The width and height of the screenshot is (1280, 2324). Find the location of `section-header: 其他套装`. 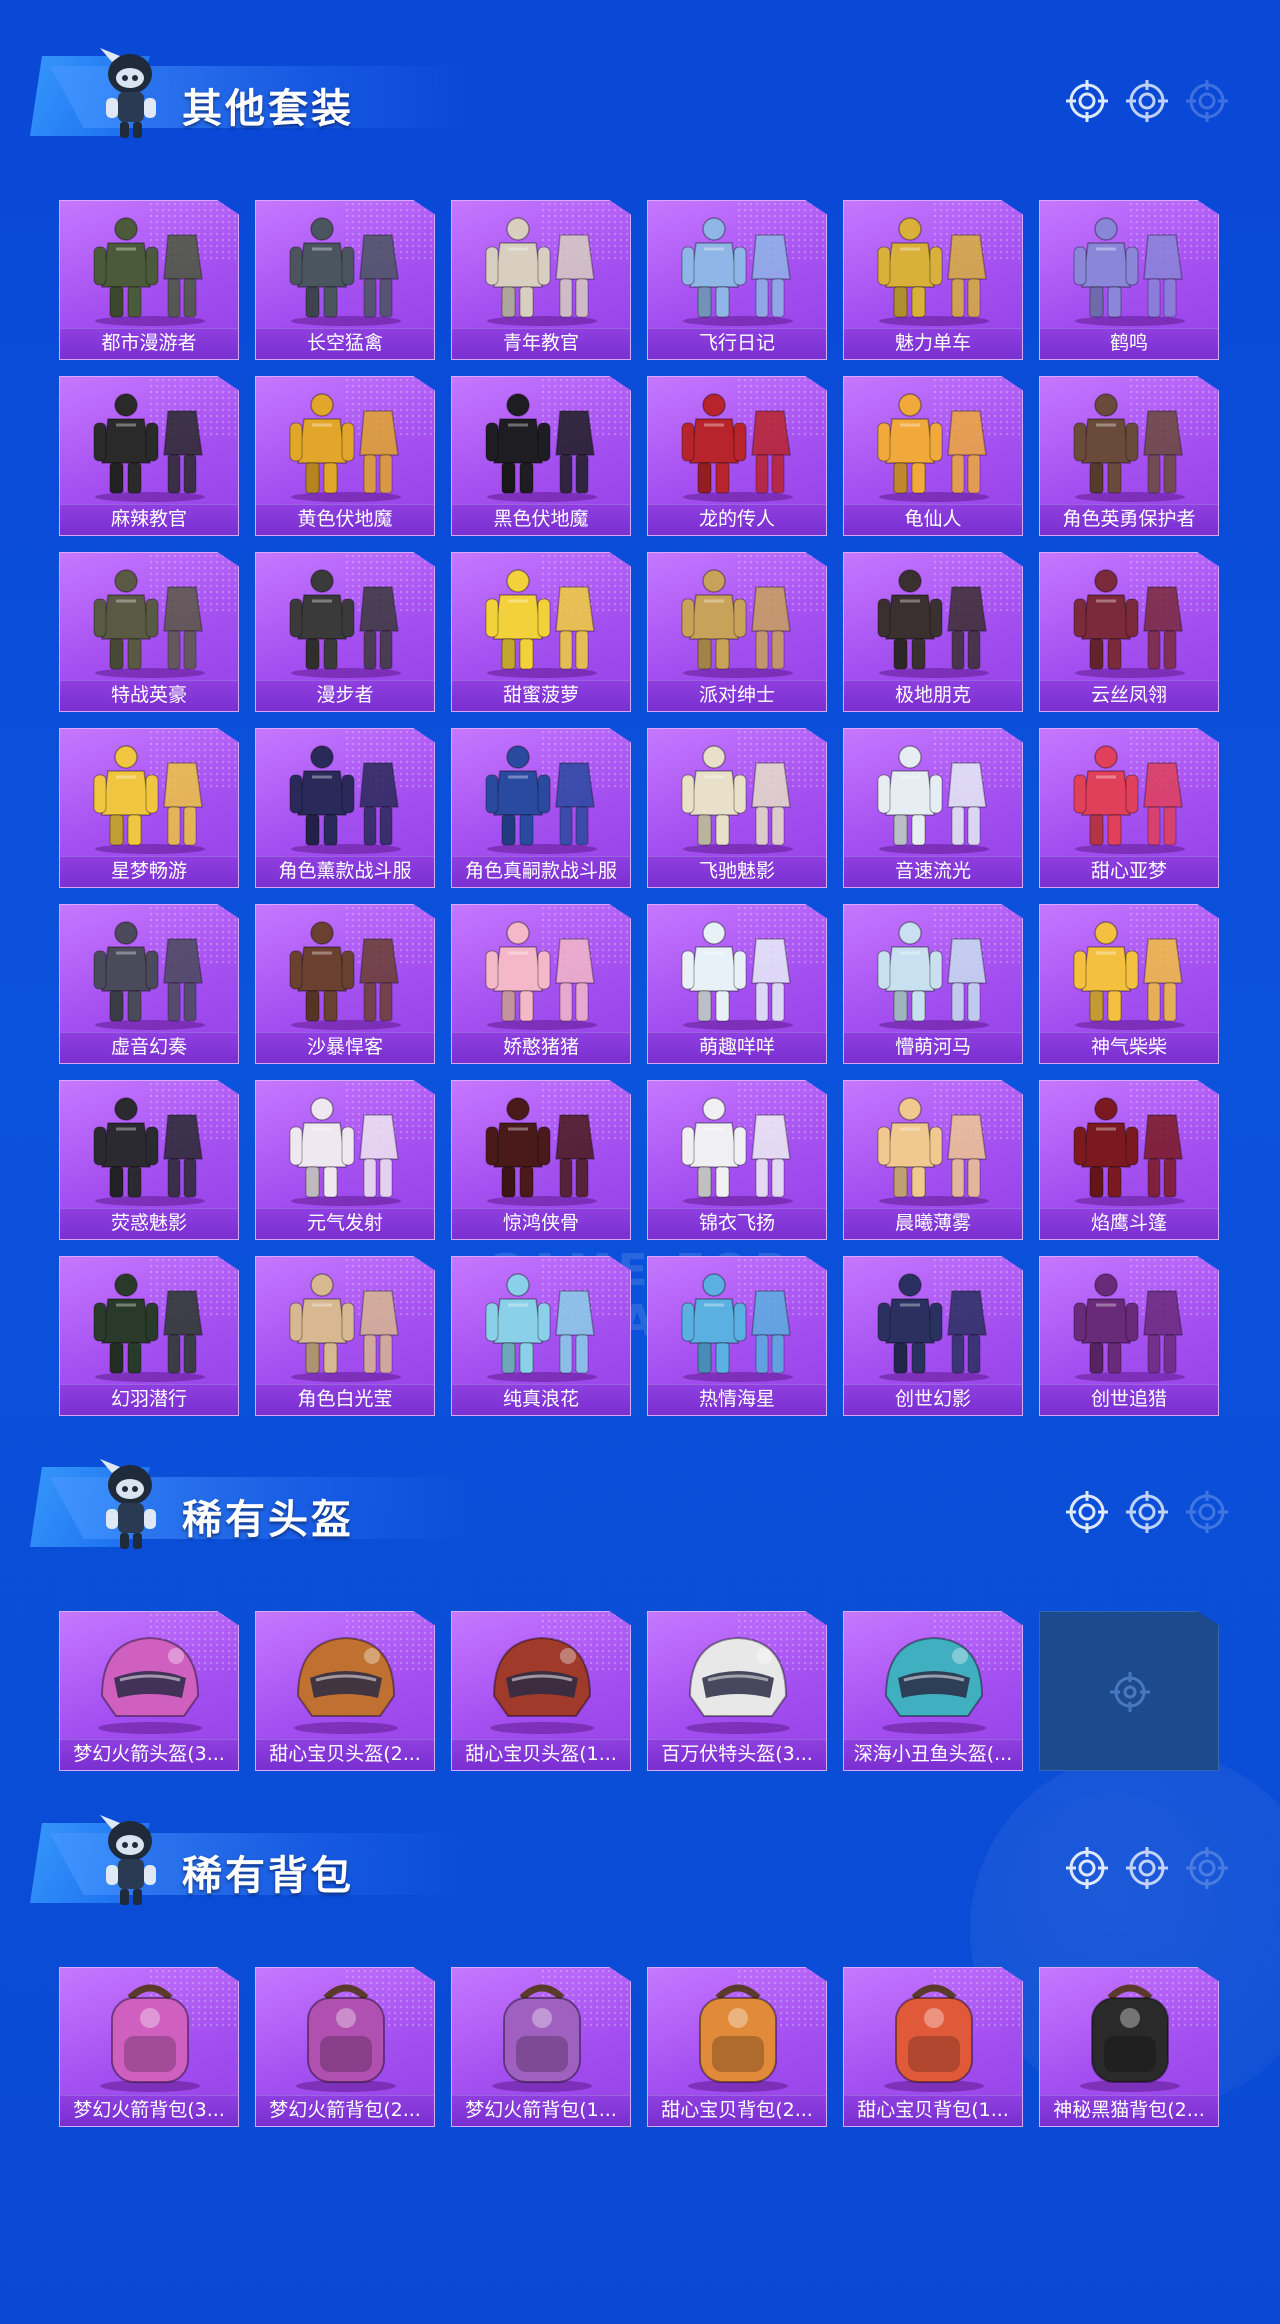

section-header: 其他套装 is located at coordinates (250, 91).